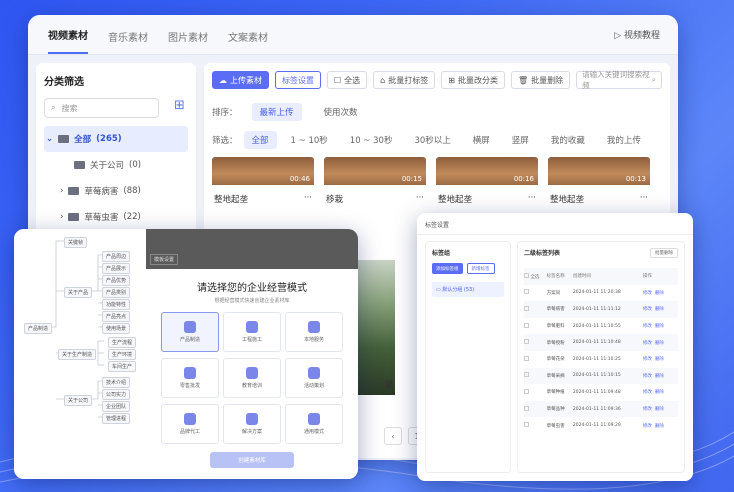  Describe the element at coordinates (559, 276) in the screenshot. I see `column-header: 标签名称` at that location.